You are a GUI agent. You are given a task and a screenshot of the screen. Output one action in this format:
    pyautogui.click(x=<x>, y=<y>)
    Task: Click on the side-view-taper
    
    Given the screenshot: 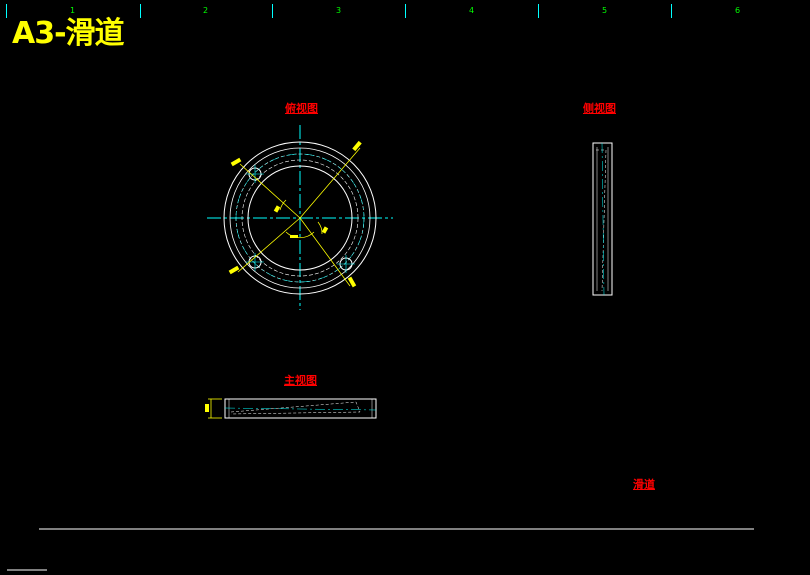 What is the action you would take?
    pyautogui.click(x=601, y=220)
    